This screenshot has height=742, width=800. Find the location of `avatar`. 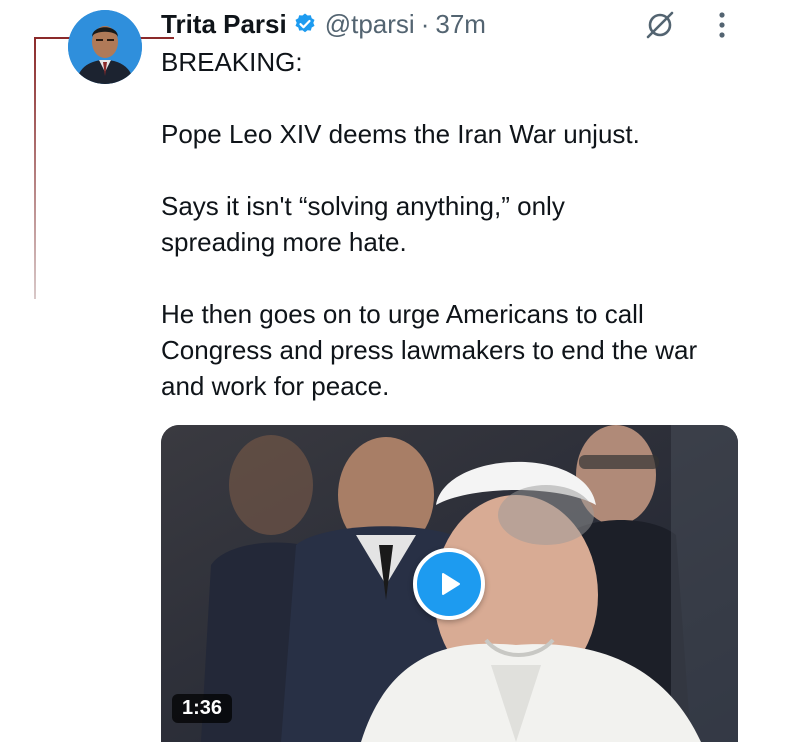

avatar is located at coordinates (105, 47).